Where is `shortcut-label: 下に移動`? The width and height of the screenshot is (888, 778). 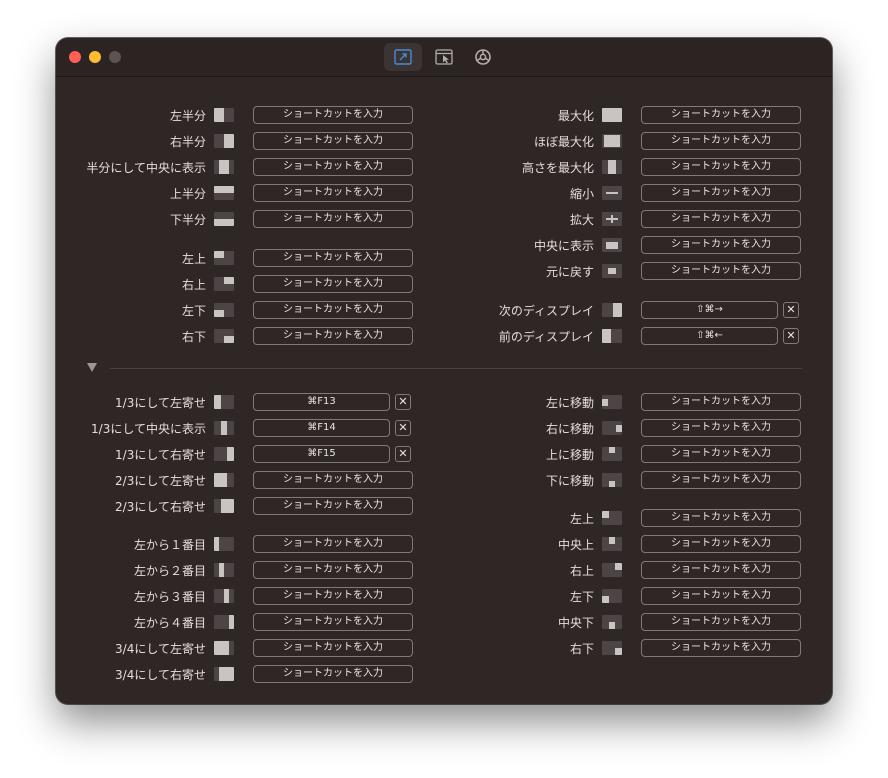
shortcut-label: 下に移動 is located at coordinates (569, 481).